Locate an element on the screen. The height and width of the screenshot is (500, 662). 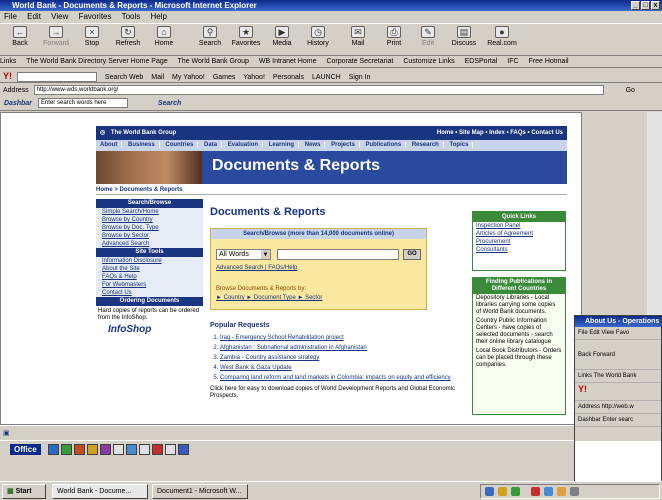
nav-faqs: FAQs & Help is located at coordinates (149, 277).